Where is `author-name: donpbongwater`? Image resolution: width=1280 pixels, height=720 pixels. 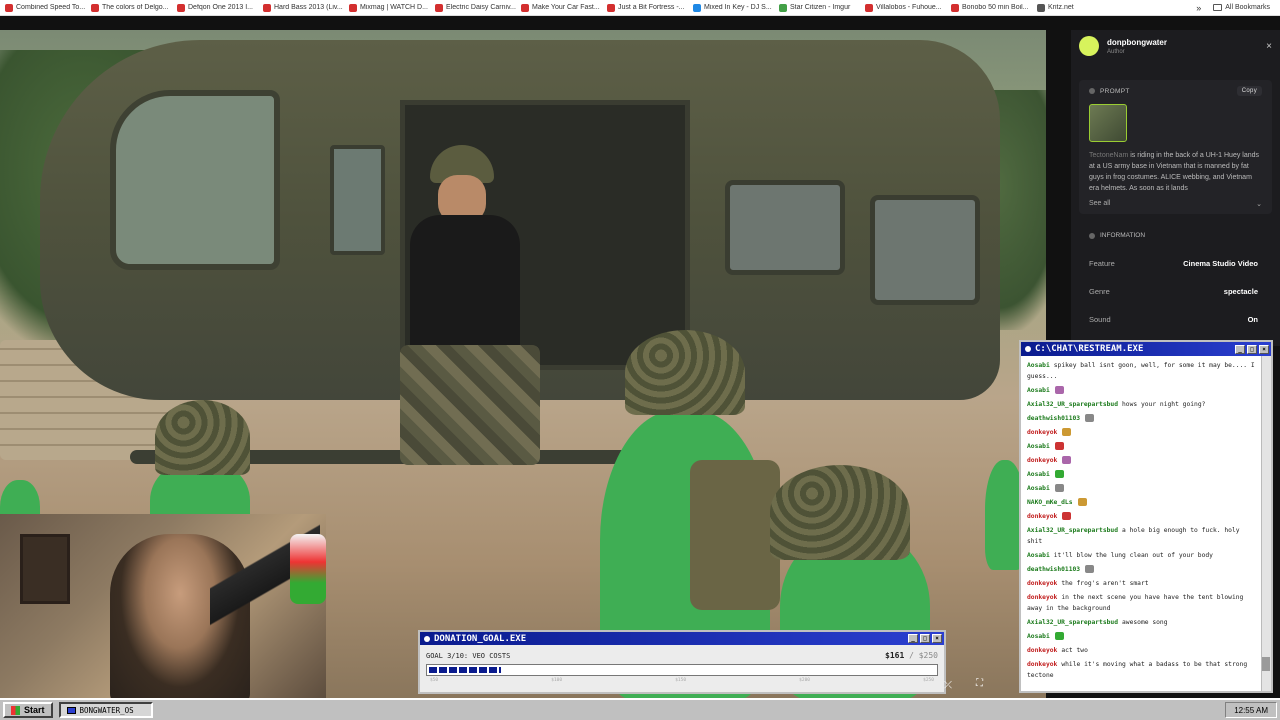
author-name: donpbongwater is located at coordinates (1137, 42).